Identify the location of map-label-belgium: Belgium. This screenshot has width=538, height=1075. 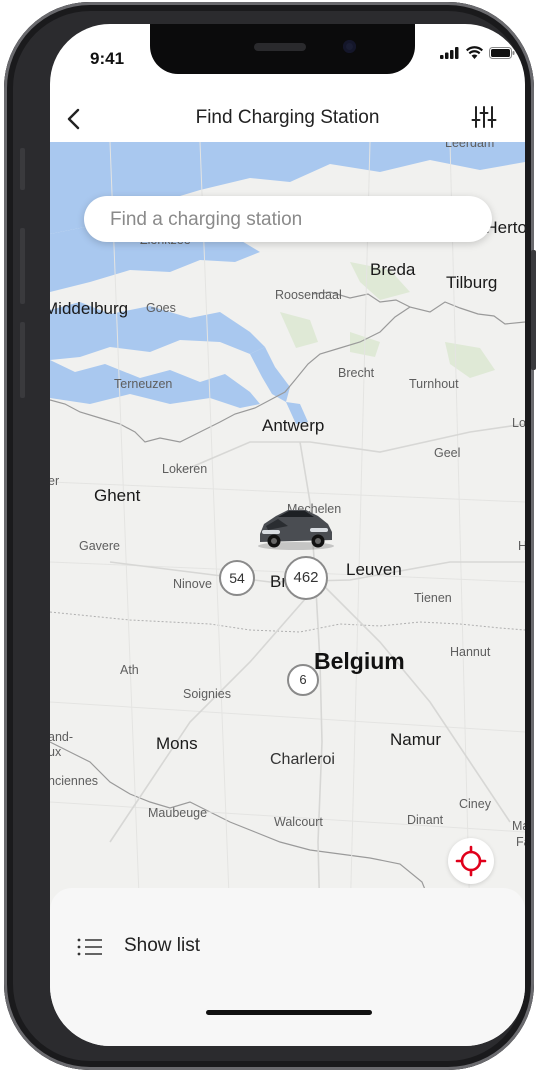
(359, 661).